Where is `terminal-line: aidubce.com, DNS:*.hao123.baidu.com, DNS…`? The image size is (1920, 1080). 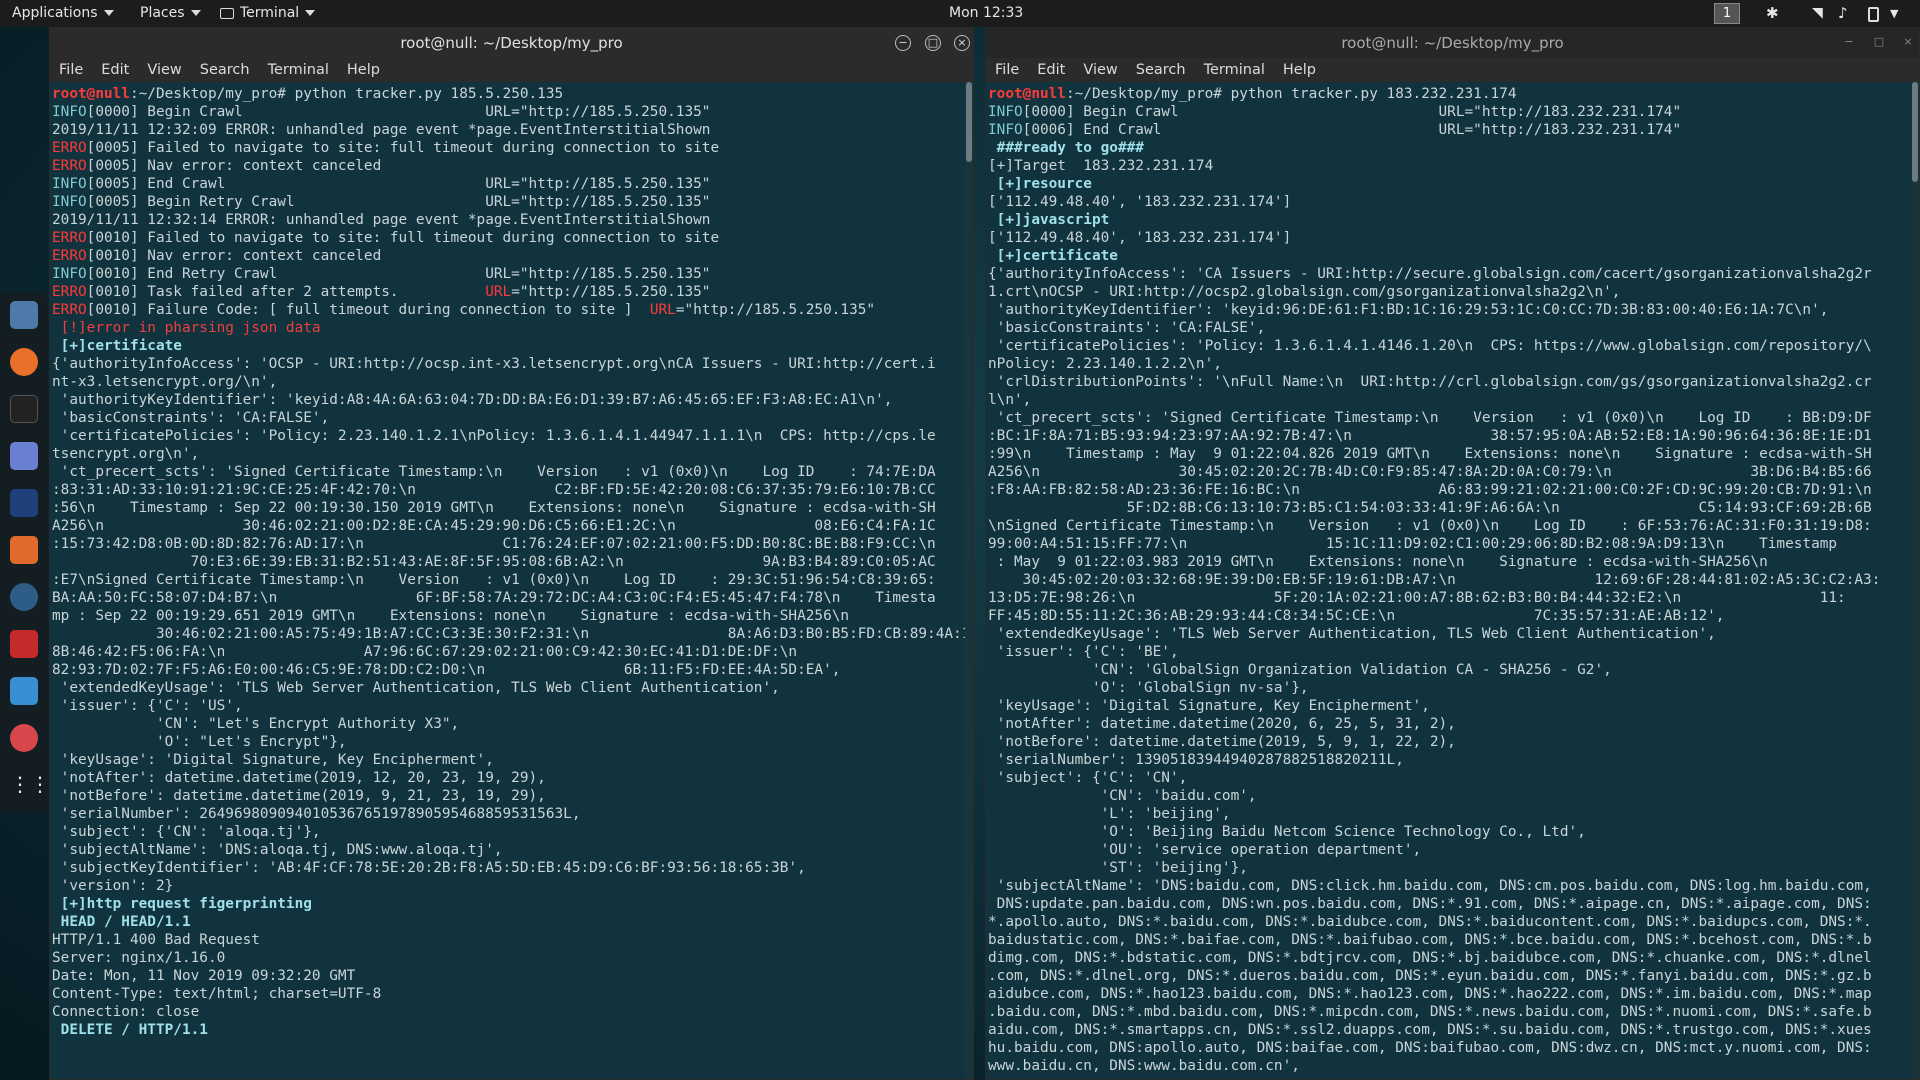 terminal-line: aidubce.com, DNS:*.hao123.baidu.com, DNS… is located at coordinates (1449, 994).